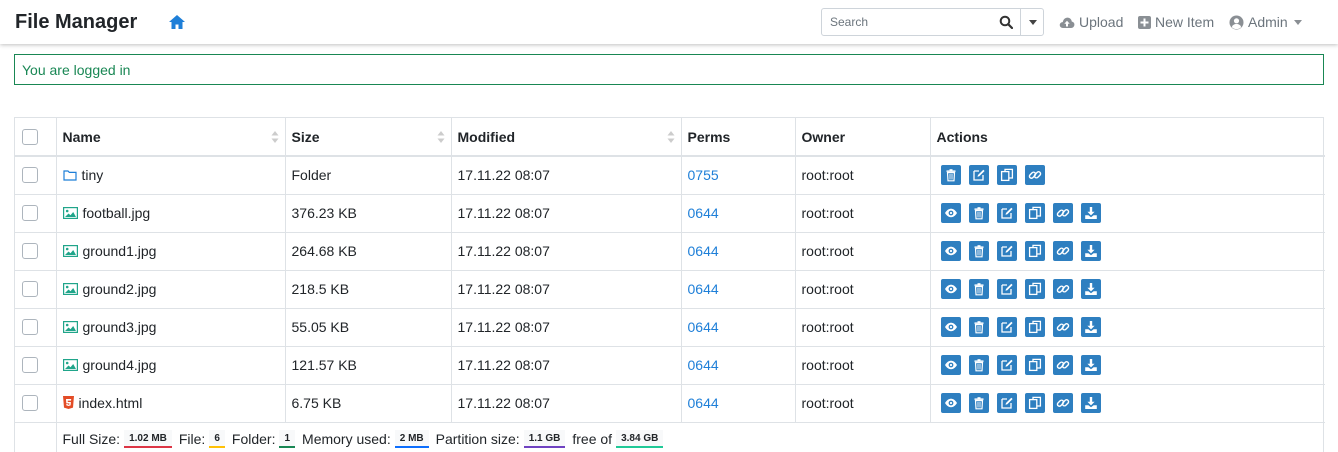 This screenshot has width=1338, height=452. What do you see at coordinates (703, 175) in the screenshot?
I see `file-perms-link: 0755` at bounding box center [703, 175].